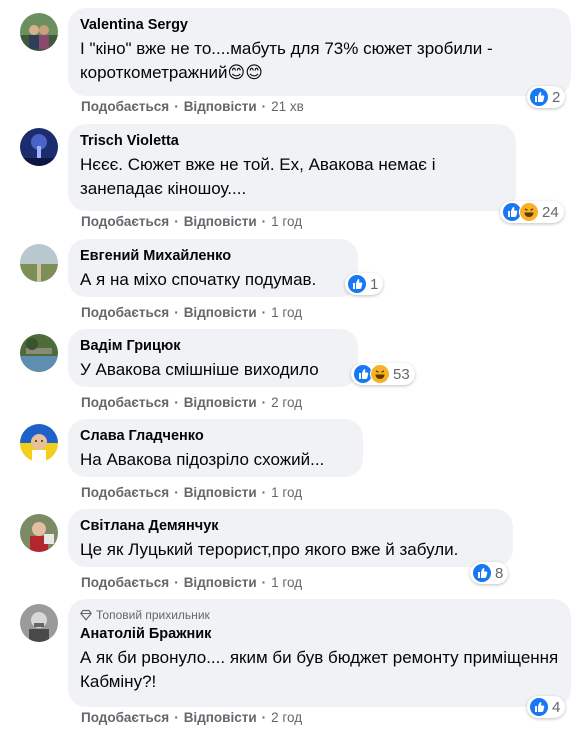 This screenshot has height=732, width=577. I want to click on comment-actions: Подобається · Відповісти · 21 хв, so click(192, 106).